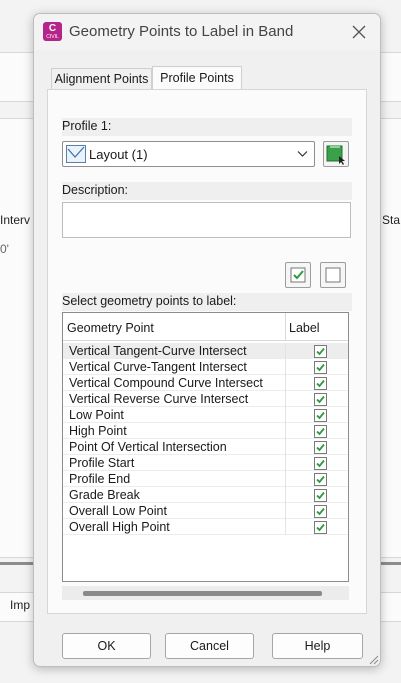 The width and height of the screenshot is (401, 683). What do you see at coordinates (149, 301) in the screenshot?
I see `grid-caption: Select geometry points to label:` at bounding box center [149, 301].